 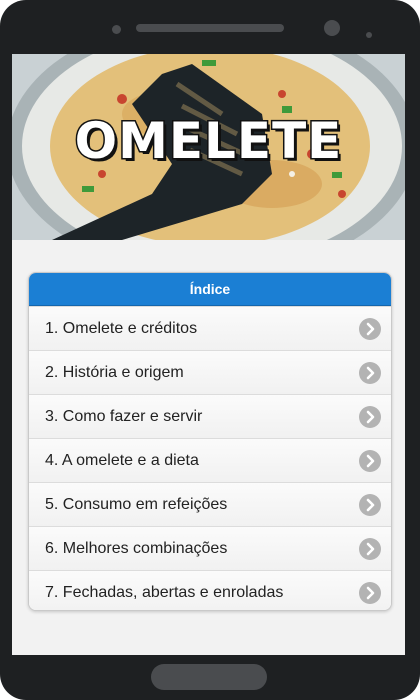 What do you see at coordinates (210, 328) in the screenshot?
I see `list-item-omelete-e-creditos: 1. Omelete e créditos` at bounding box center [210, 328].